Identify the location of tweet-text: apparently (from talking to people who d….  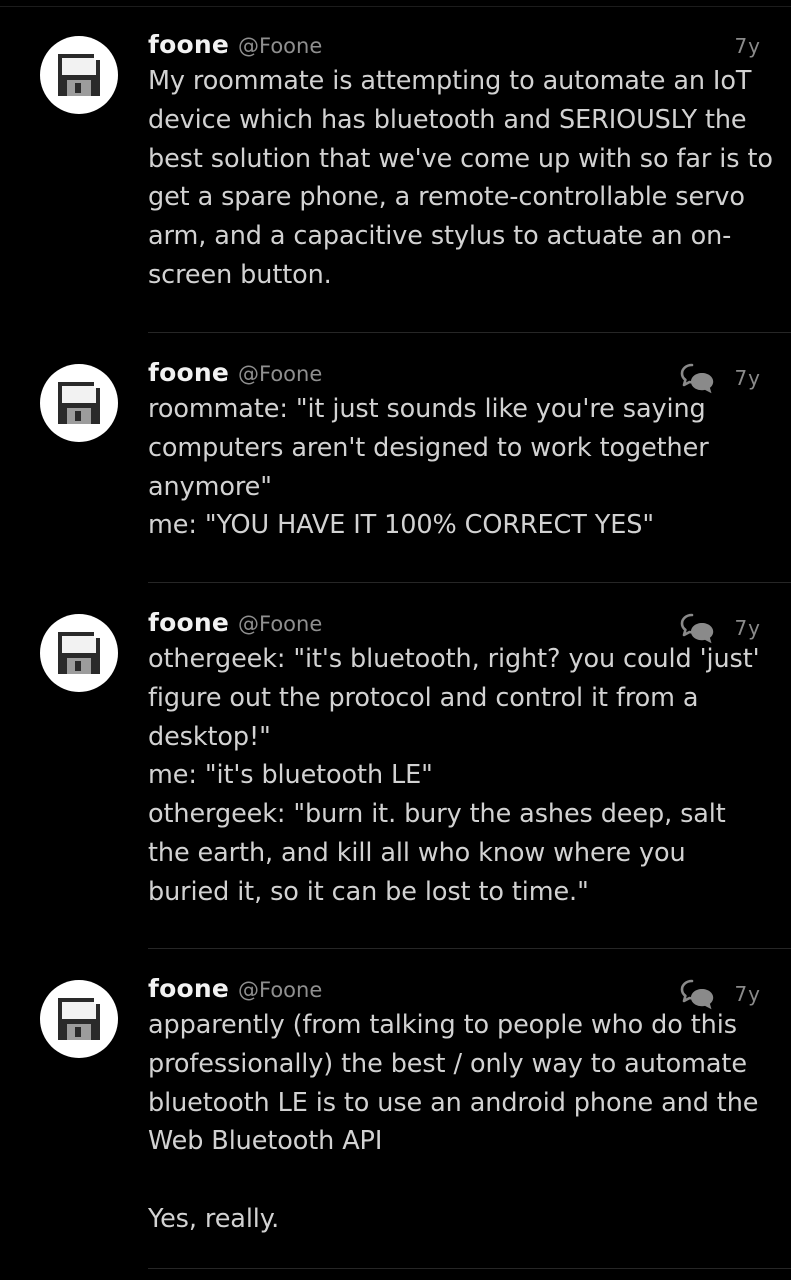
(453, 1122).